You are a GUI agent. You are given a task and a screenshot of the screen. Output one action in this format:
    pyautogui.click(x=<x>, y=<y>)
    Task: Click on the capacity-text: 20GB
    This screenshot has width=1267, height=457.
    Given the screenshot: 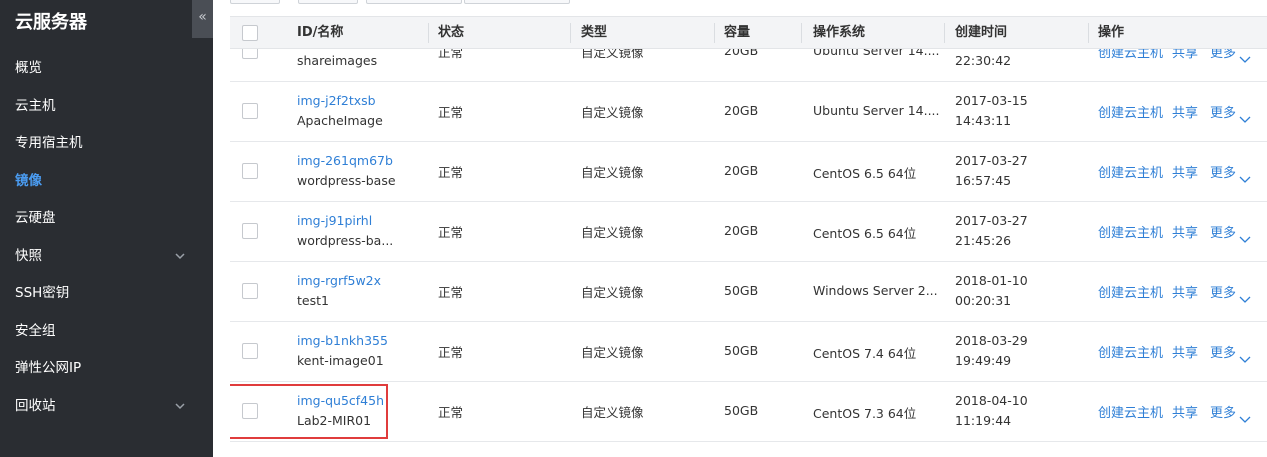 What is the action you would take?
    pyautogui.click(x=741, y=230)
    